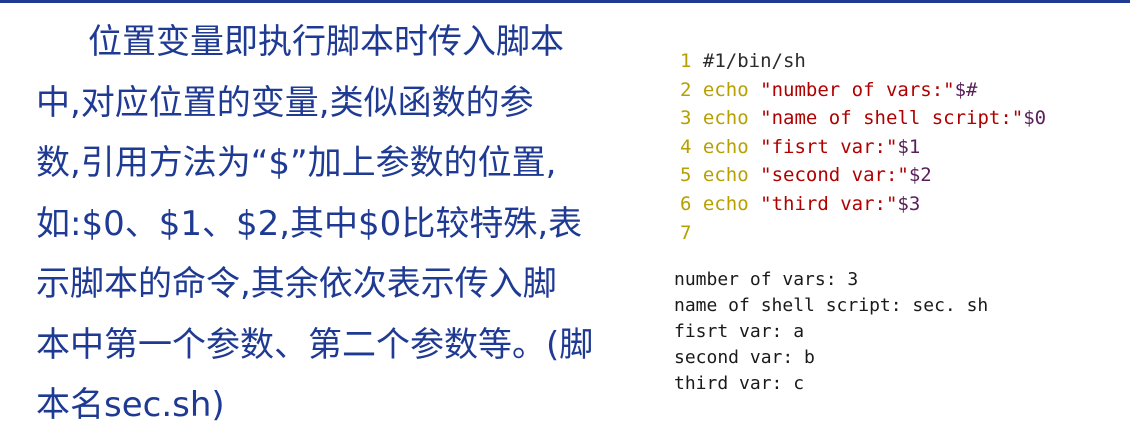 The height and width of the screenshot is (442, 1130). I want to click on line-number: 1, so click(686, 61).